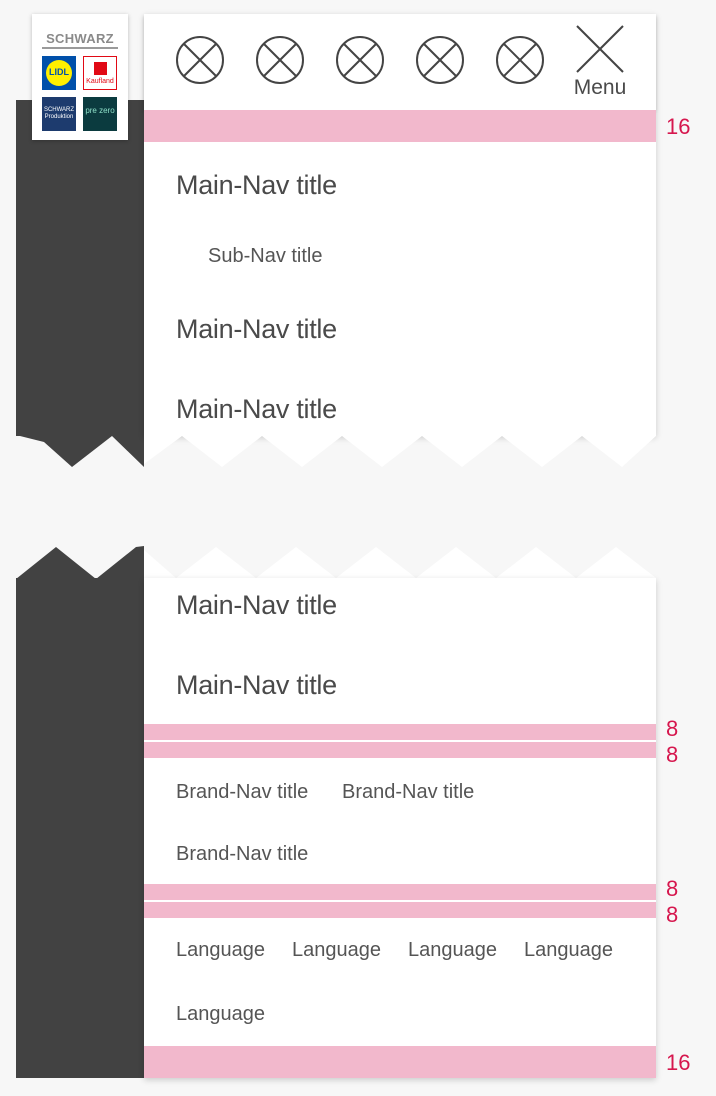 This screenshot has height=1096, width=716. I want to click on close-icon, so click(600, 49).